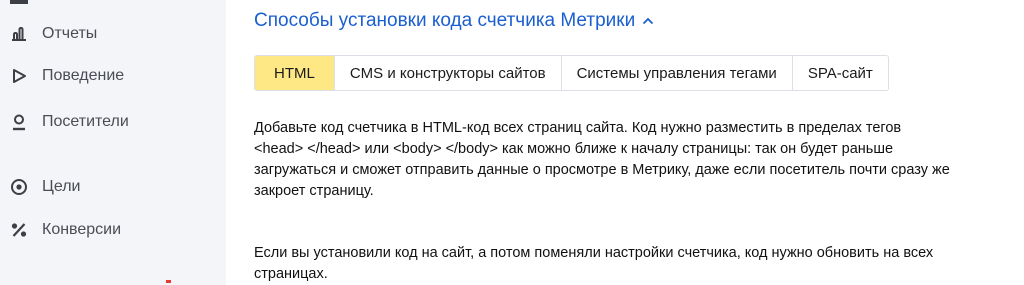 The height and width of the screenshot is (285, 1024). I want to click on bar-chart-icon, so click(19, 34).